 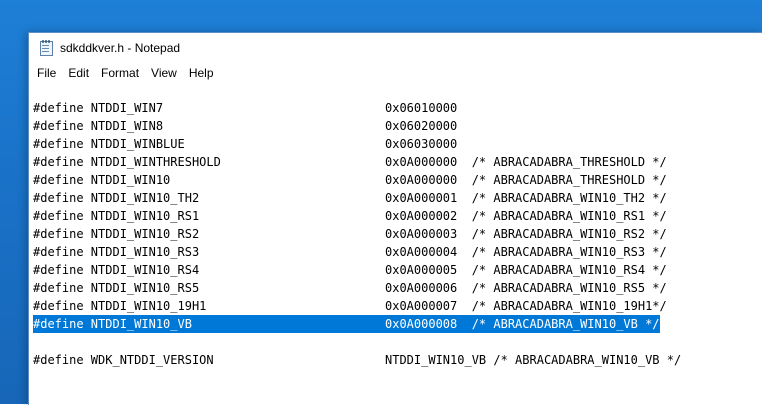 I want to click on define-name: #define NTDDI_WIN10_VB, so click(x=209, y=324).